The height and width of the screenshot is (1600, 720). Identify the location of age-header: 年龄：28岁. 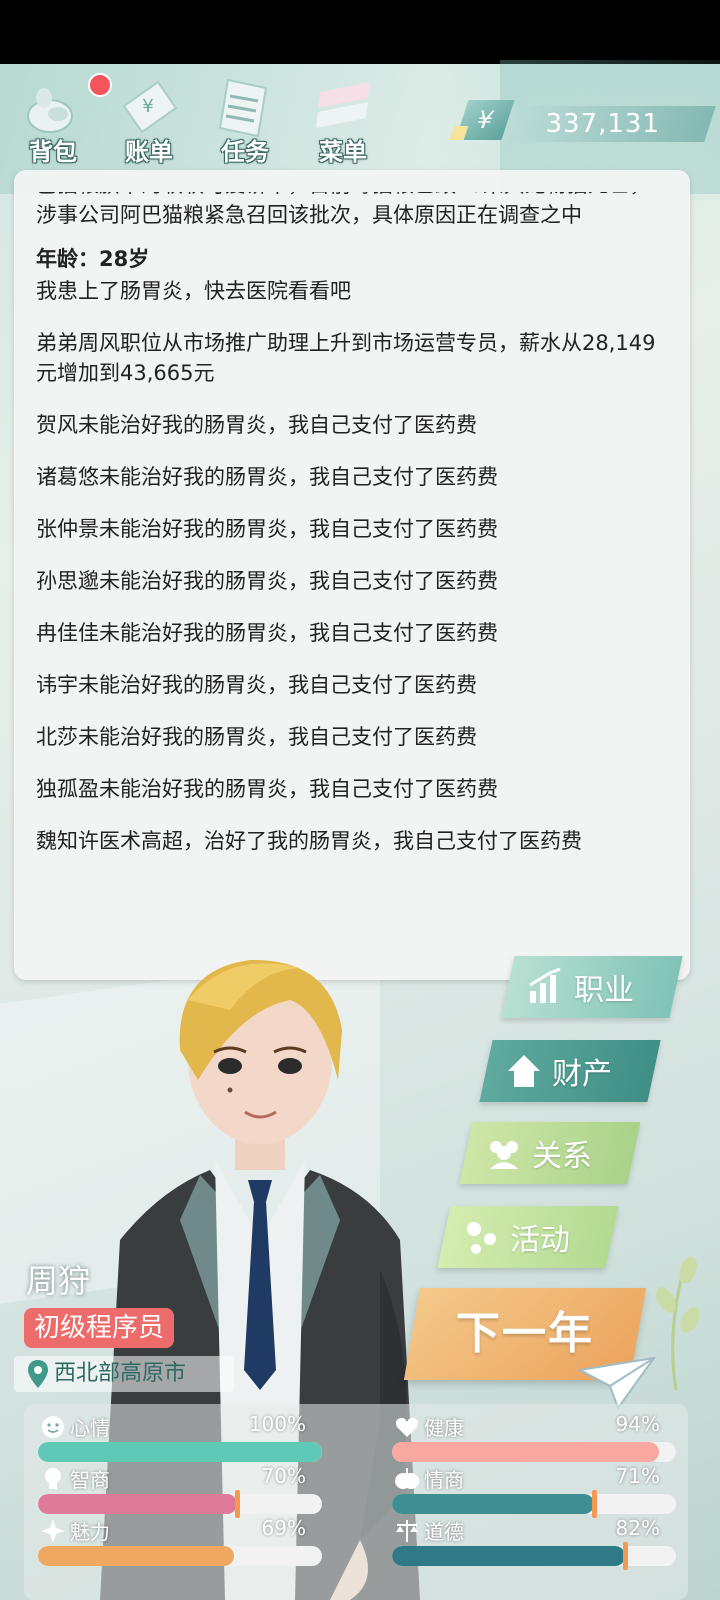
(93, 259).